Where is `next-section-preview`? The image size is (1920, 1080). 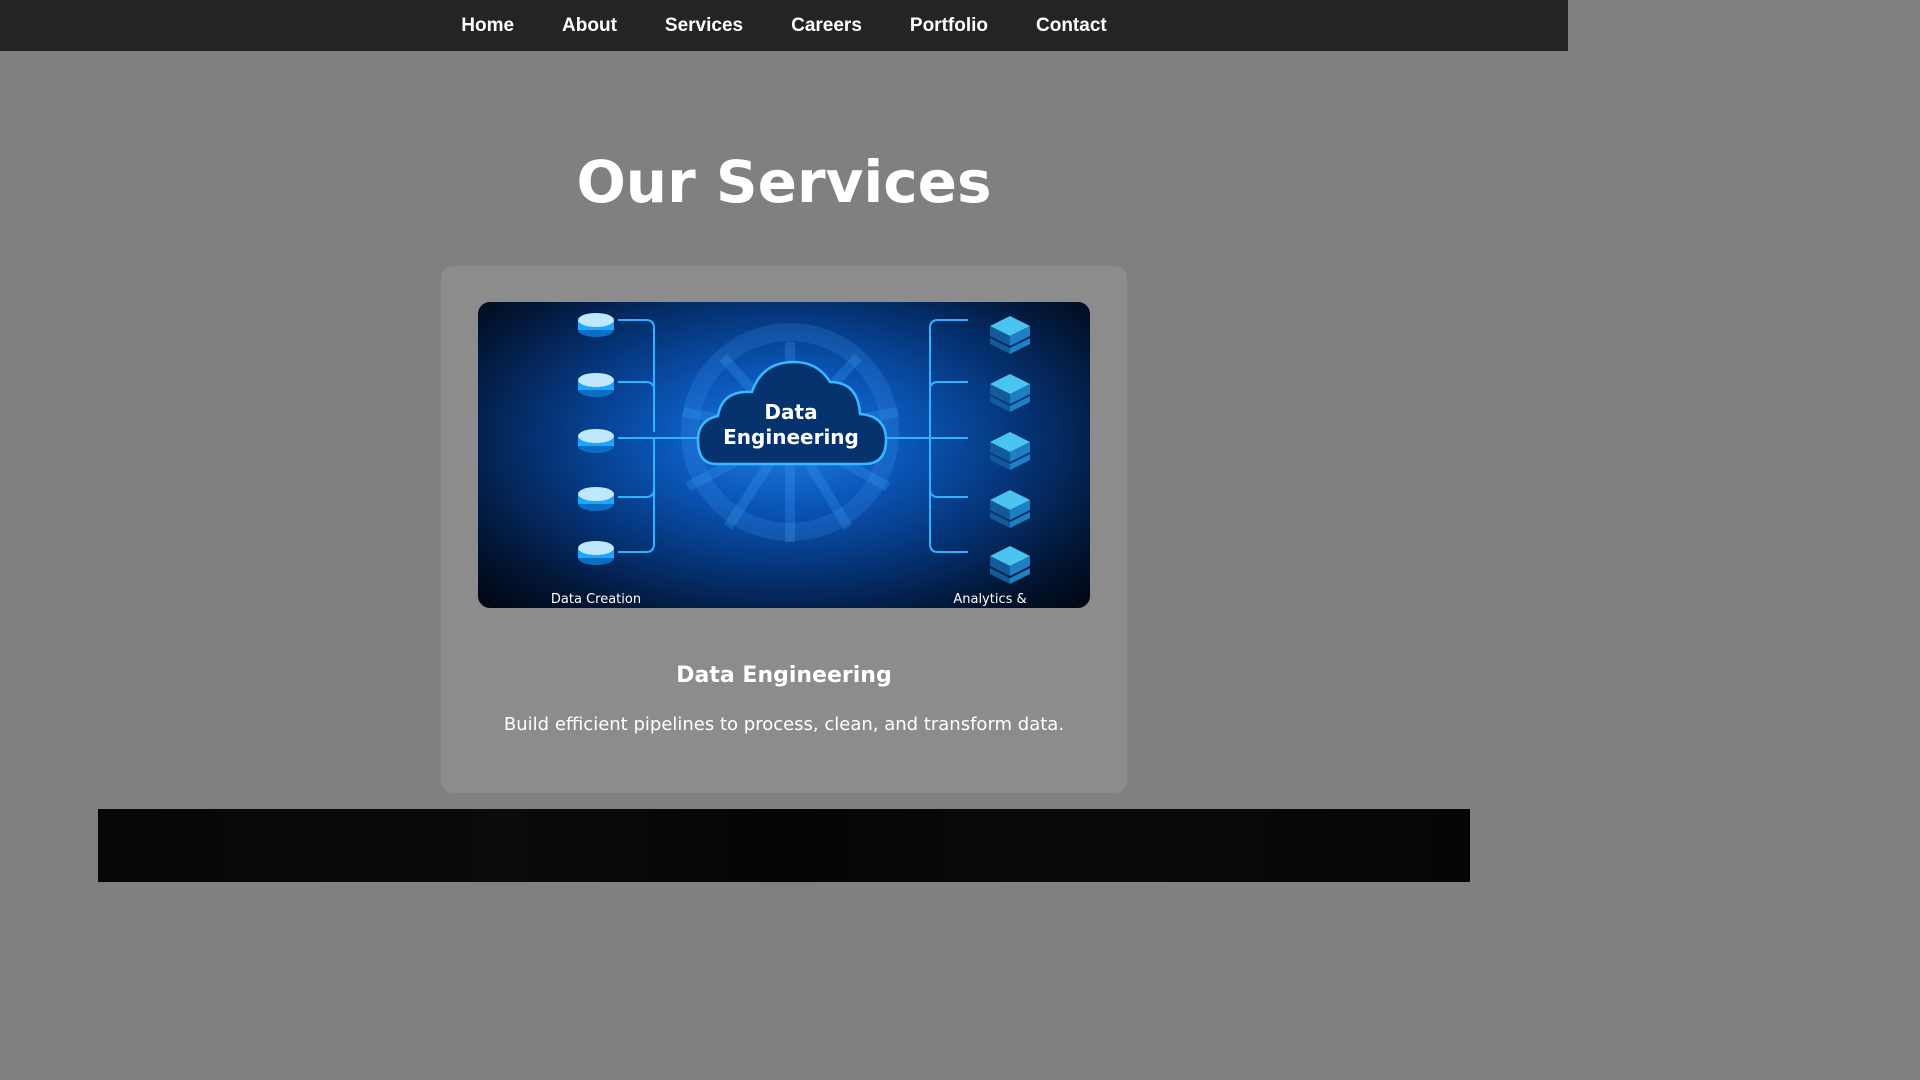 next-section-preview is located at coordinates (784, 845).